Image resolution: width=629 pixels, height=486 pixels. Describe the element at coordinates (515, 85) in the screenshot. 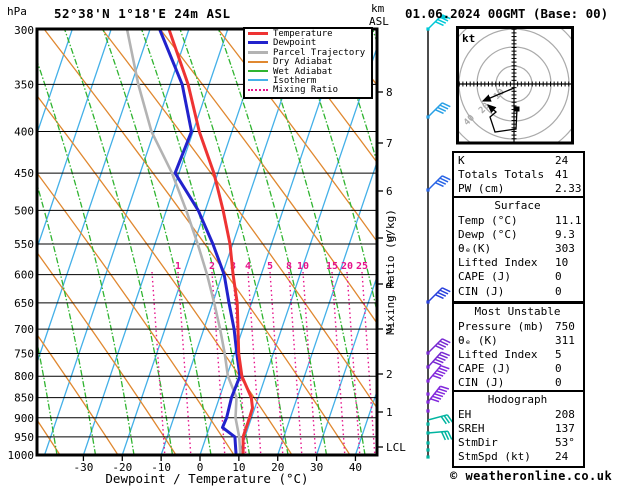

I see `hodograph: 102040kt` at that location.